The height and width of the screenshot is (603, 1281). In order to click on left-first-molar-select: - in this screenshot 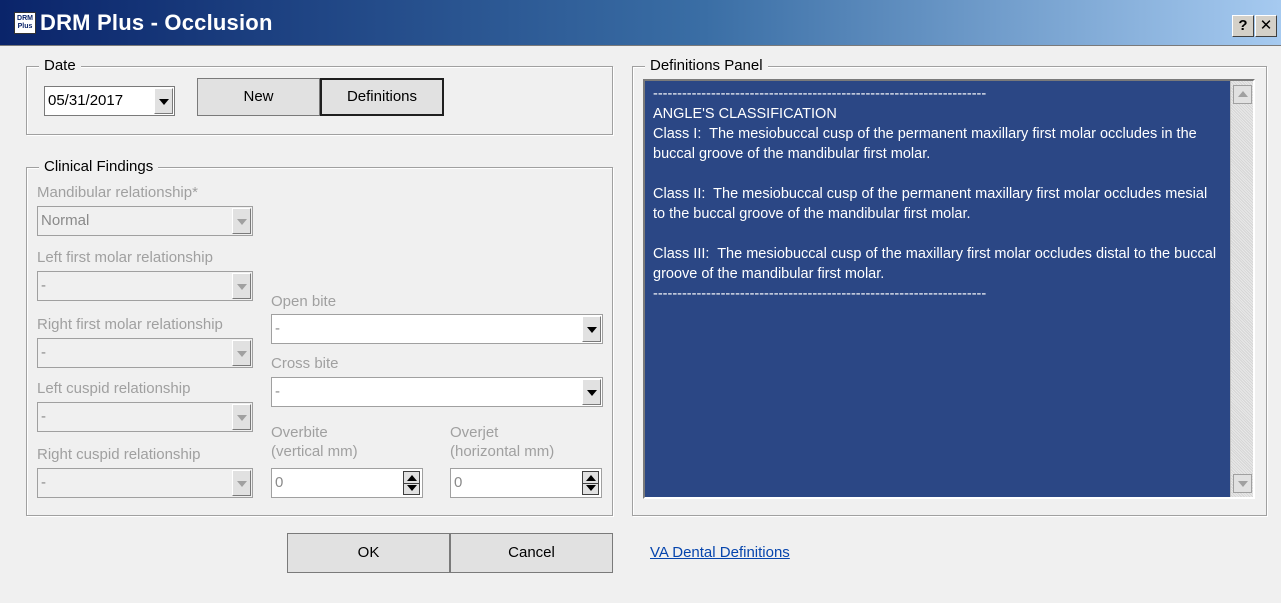, I will do `click(145, 286)`.